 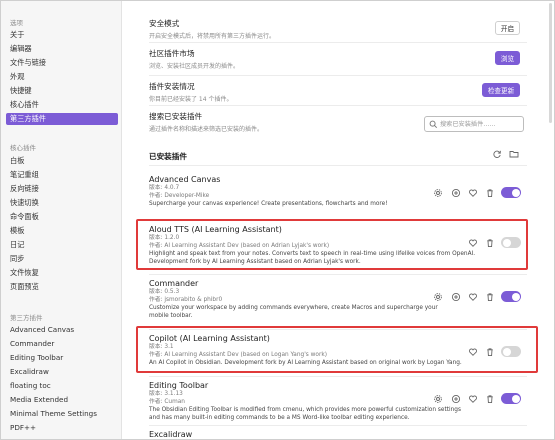 I want to click on sidebar-item: 命令面板, so click(x=62, y=217).